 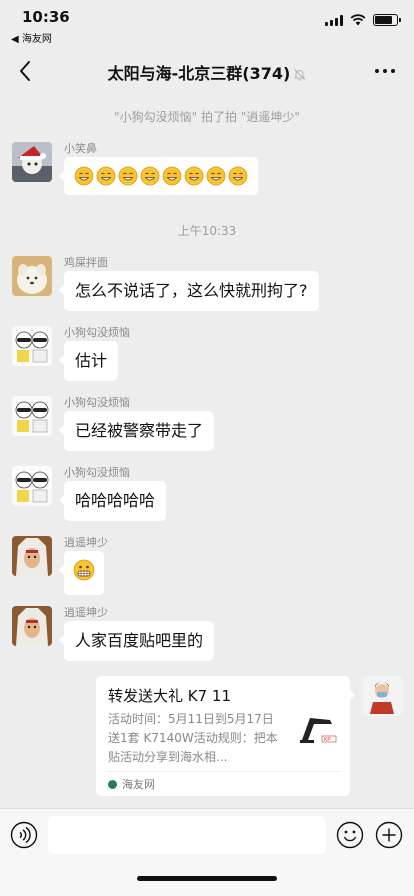 I want to click on chat-header: 太阳与海-北京三群(374), so click(x=207, y=71).